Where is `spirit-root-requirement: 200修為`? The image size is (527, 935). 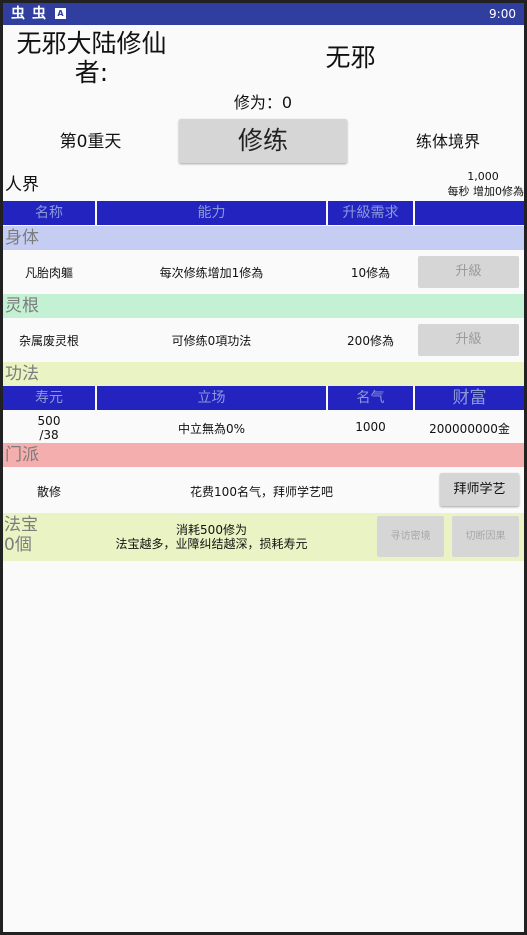 spirit-root-requirement: 200修為 is located at coordinates (370, 341).